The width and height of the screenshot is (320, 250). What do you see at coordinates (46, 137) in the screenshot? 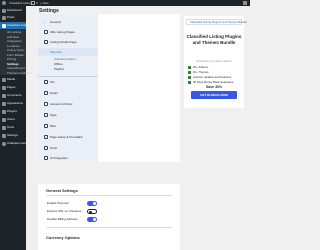
I see `page-icon` at bounding box center [46, 137].